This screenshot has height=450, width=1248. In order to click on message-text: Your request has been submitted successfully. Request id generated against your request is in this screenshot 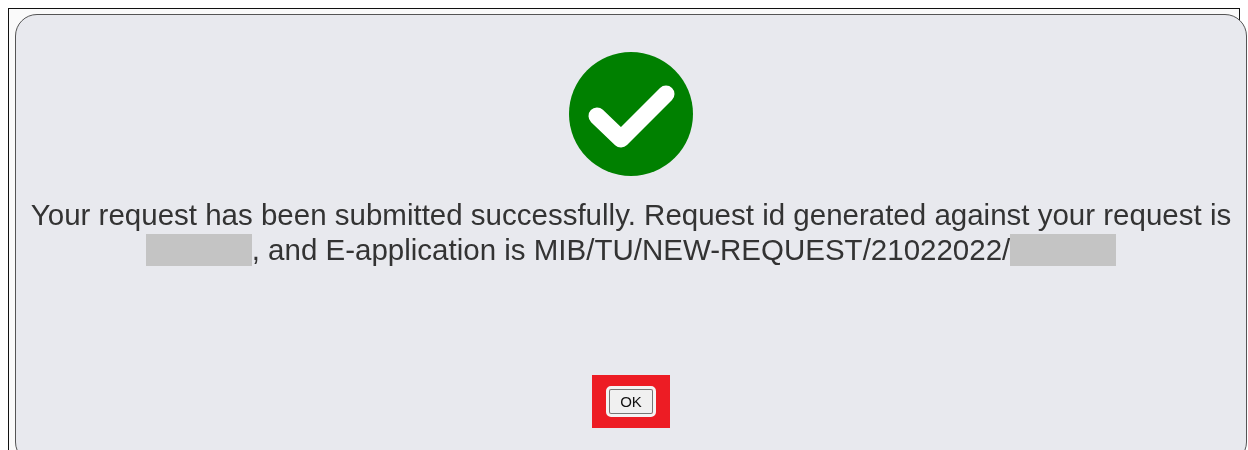, I will do `click(631, 214)`.